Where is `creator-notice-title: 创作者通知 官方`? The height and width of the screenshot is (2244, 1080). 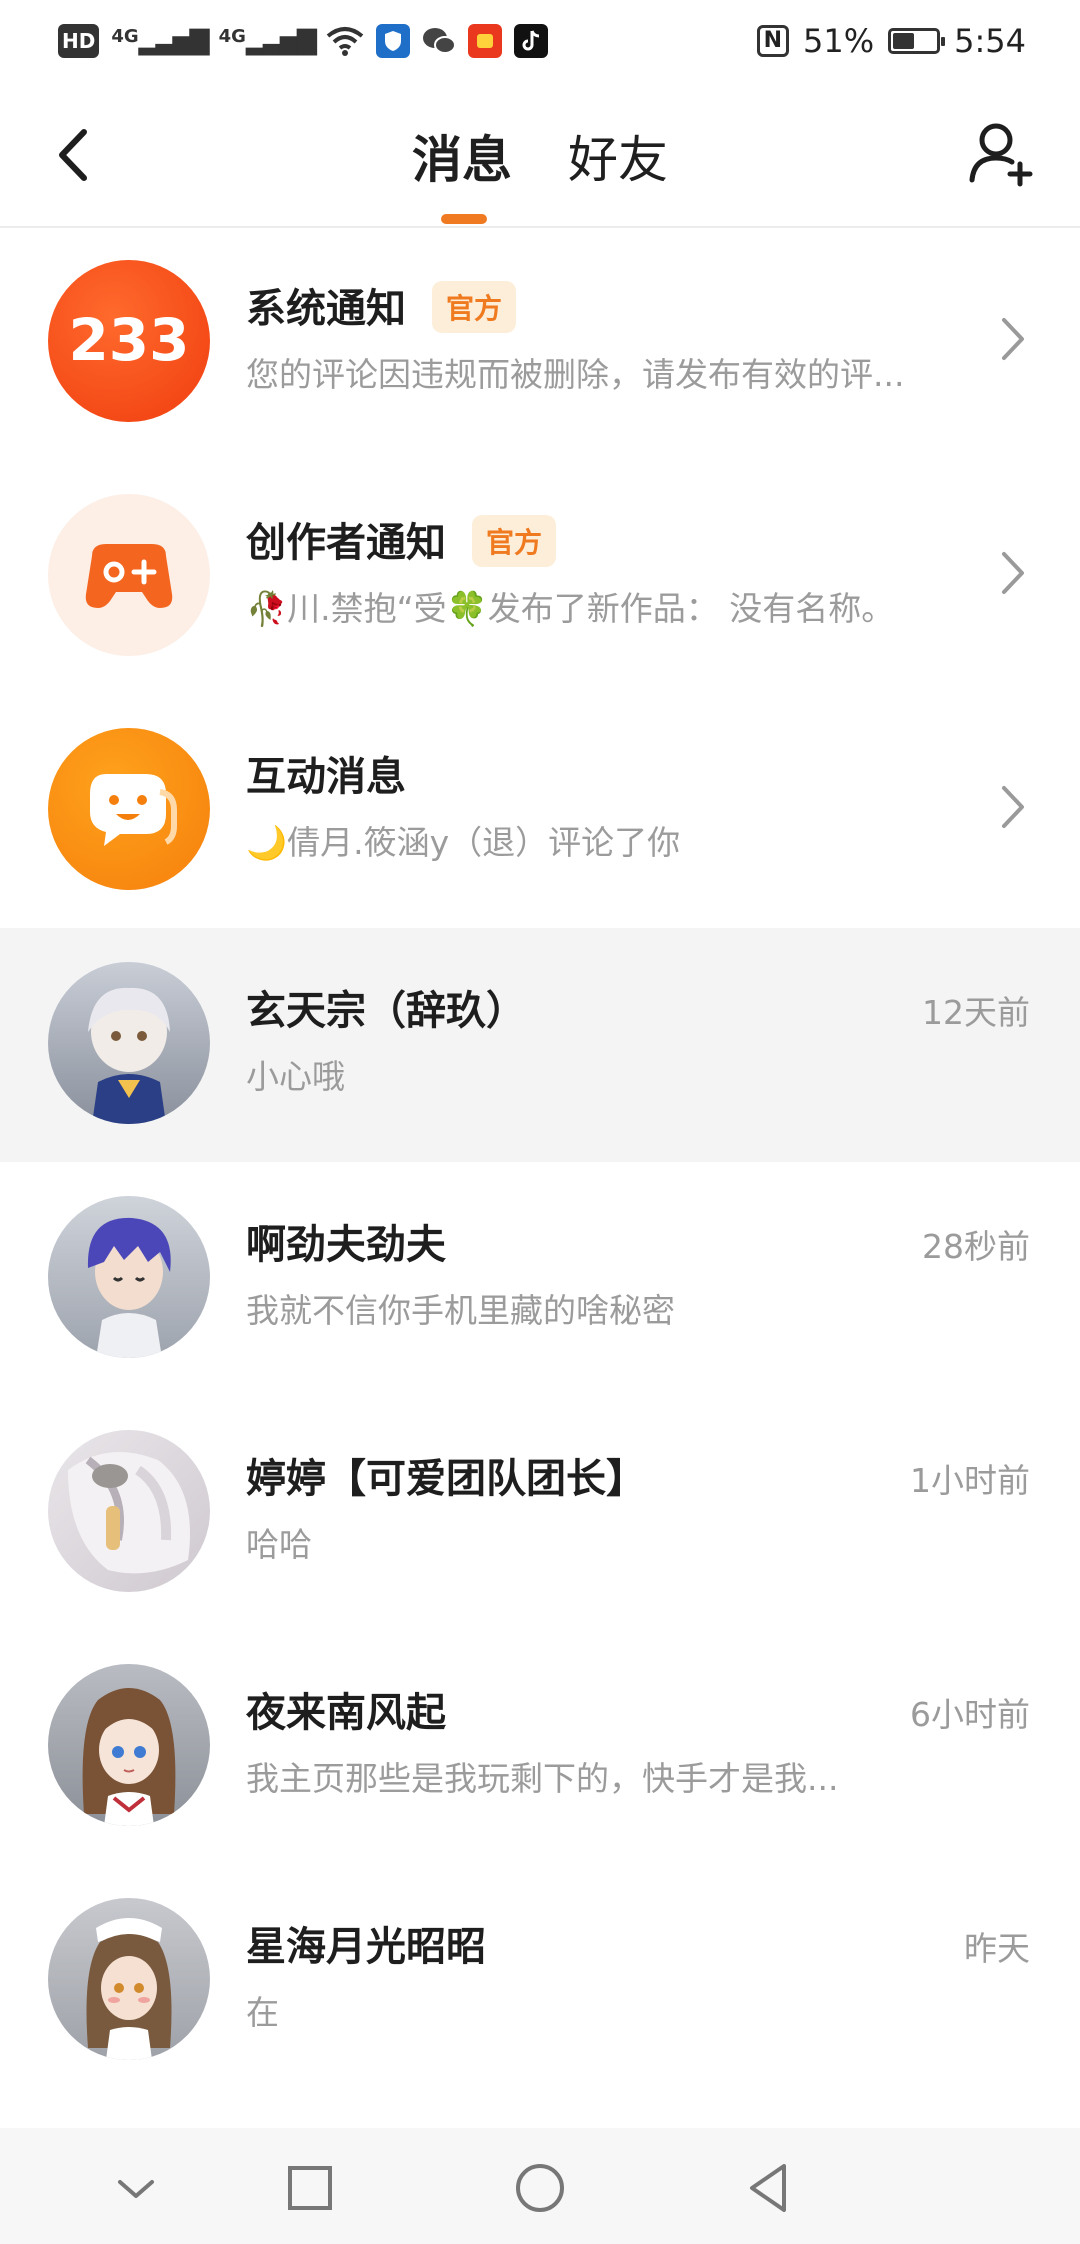
creator-notice-title: 创作者通知 官方 is located at coordinates (401, 540).